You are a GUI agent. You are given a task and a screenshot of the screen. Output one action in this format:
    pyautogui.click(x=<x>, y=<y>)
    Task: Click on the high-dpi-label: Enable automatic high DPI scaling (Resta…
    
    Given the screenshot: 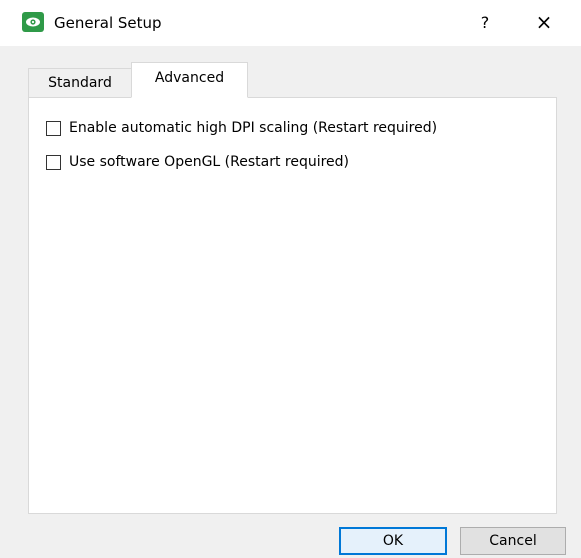 What is the action you would take?
    pyautogui.click(x=253, y=128)
    